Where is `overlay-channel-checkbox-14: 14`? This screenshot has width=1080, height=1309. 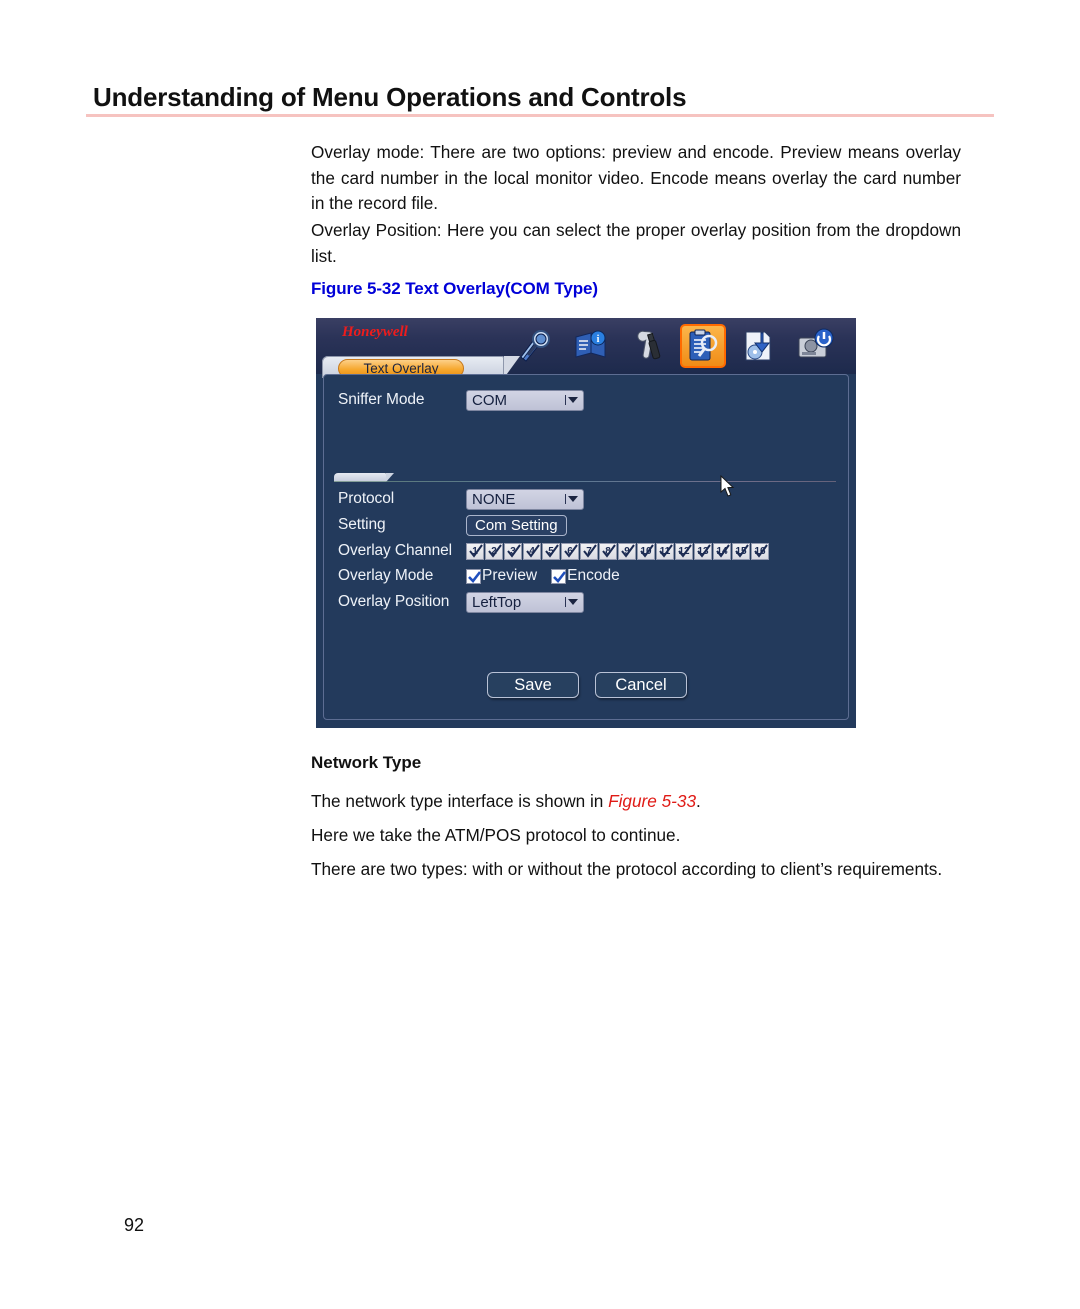
overlay-channel-checkbox-14: 14 is located at coordinates (722, 551).